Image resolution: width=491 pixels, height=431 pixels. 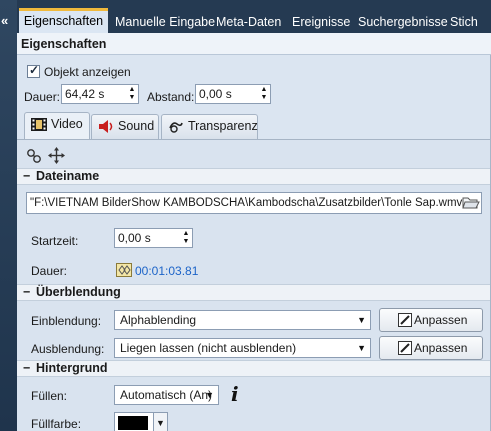 What do you see at coordinates (106, 126) in the screenshot?
I see `speaker-icon` at bounding box center [106, 126].